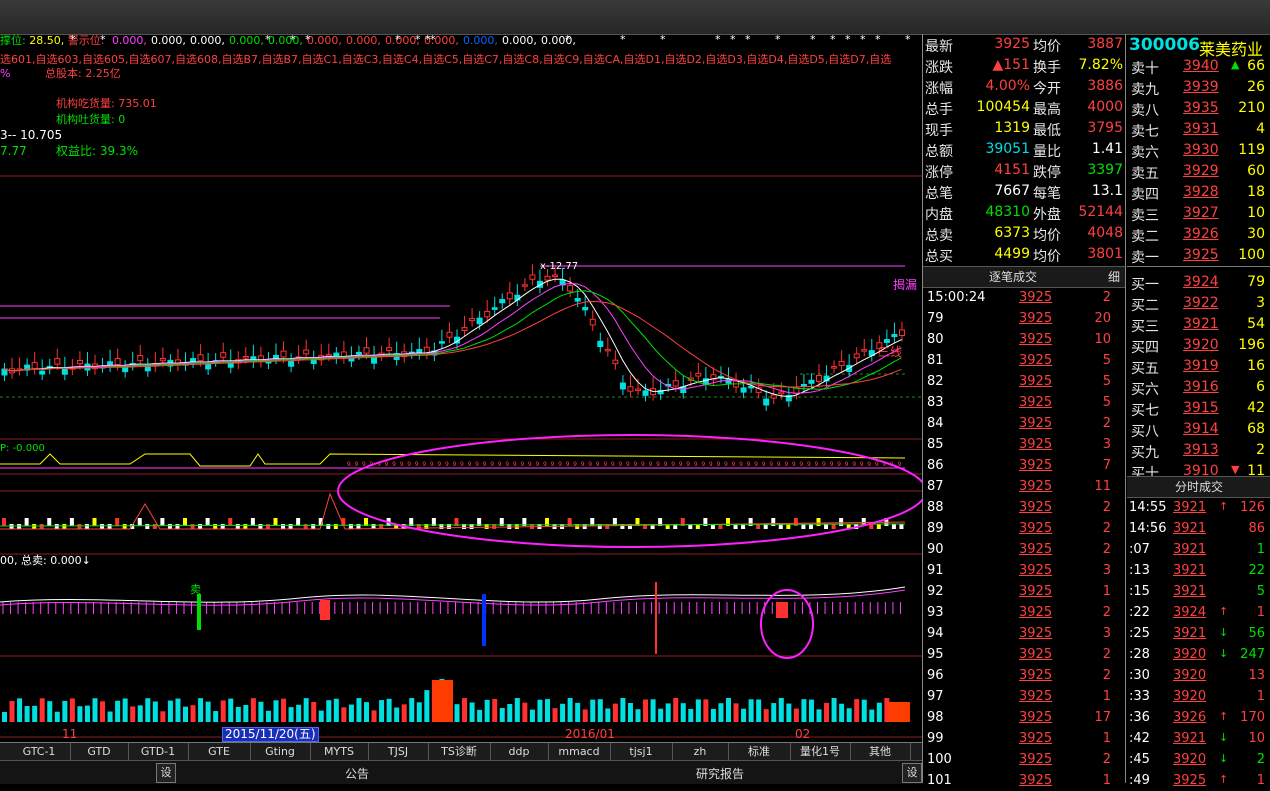  Describe the element at coordinates (1106, 654) in the screenshot. I see `tick-qty: 2` at that location.